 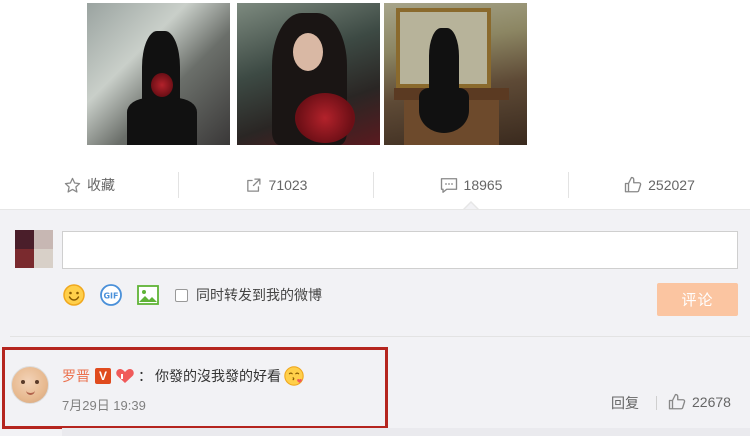 What do you see at coordinates (125, 376) in the screenshot?
I see `heart-badge-icon` at bounding box center [125, 376].